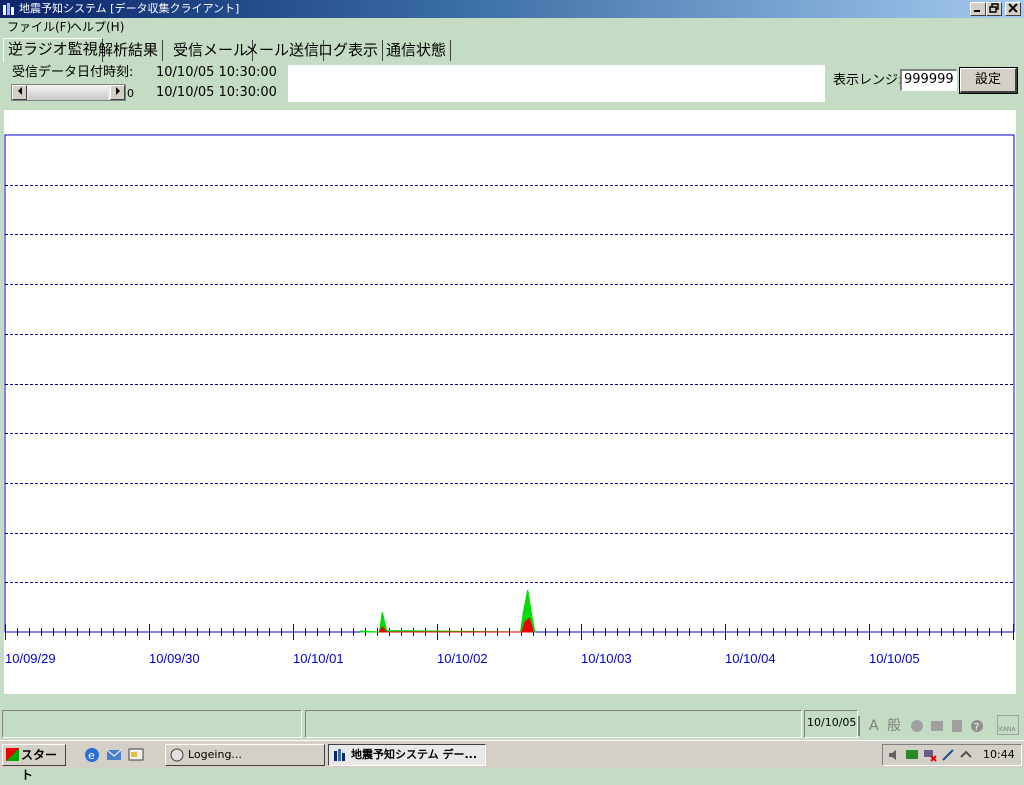 The width and height of the screenshot is (1024, 785). What do you see at coordinates (129, 8) in the screenshot?
I see `window-title: 地震予知システム [データ収集クライアント]` at bounding box center [129, 8].